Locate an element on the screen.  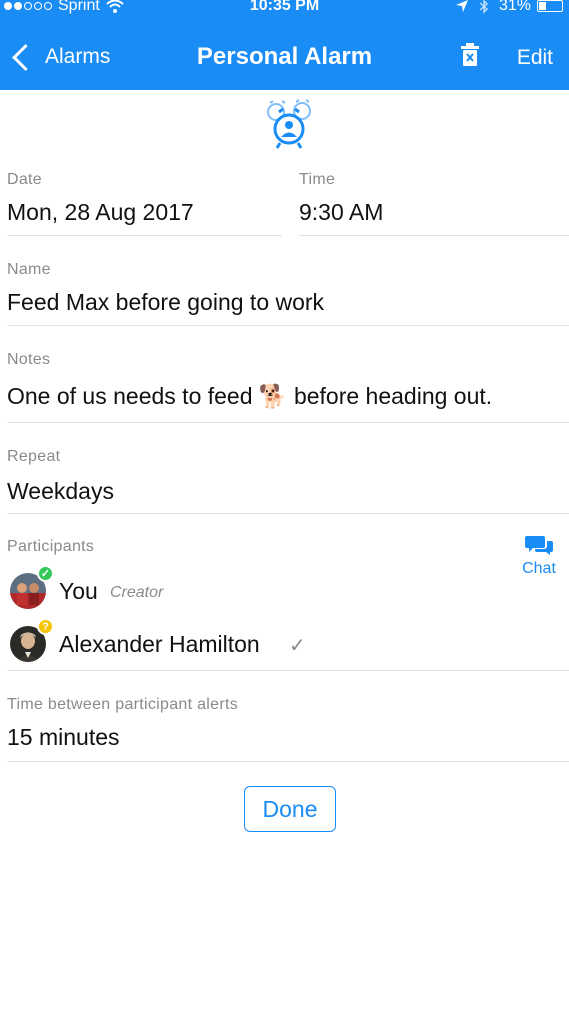
creator-tag: Creator is located at coordinates (137, 592).